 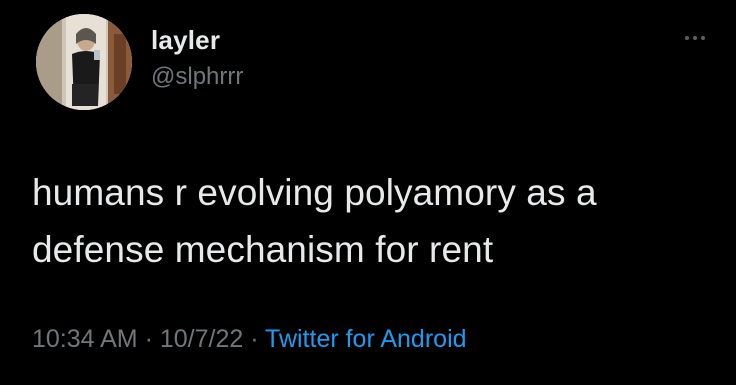 What do you see at coordinates (185, 40) in the screenshot?
I see `author-display-name: layler` at bounding box center [185, 40].